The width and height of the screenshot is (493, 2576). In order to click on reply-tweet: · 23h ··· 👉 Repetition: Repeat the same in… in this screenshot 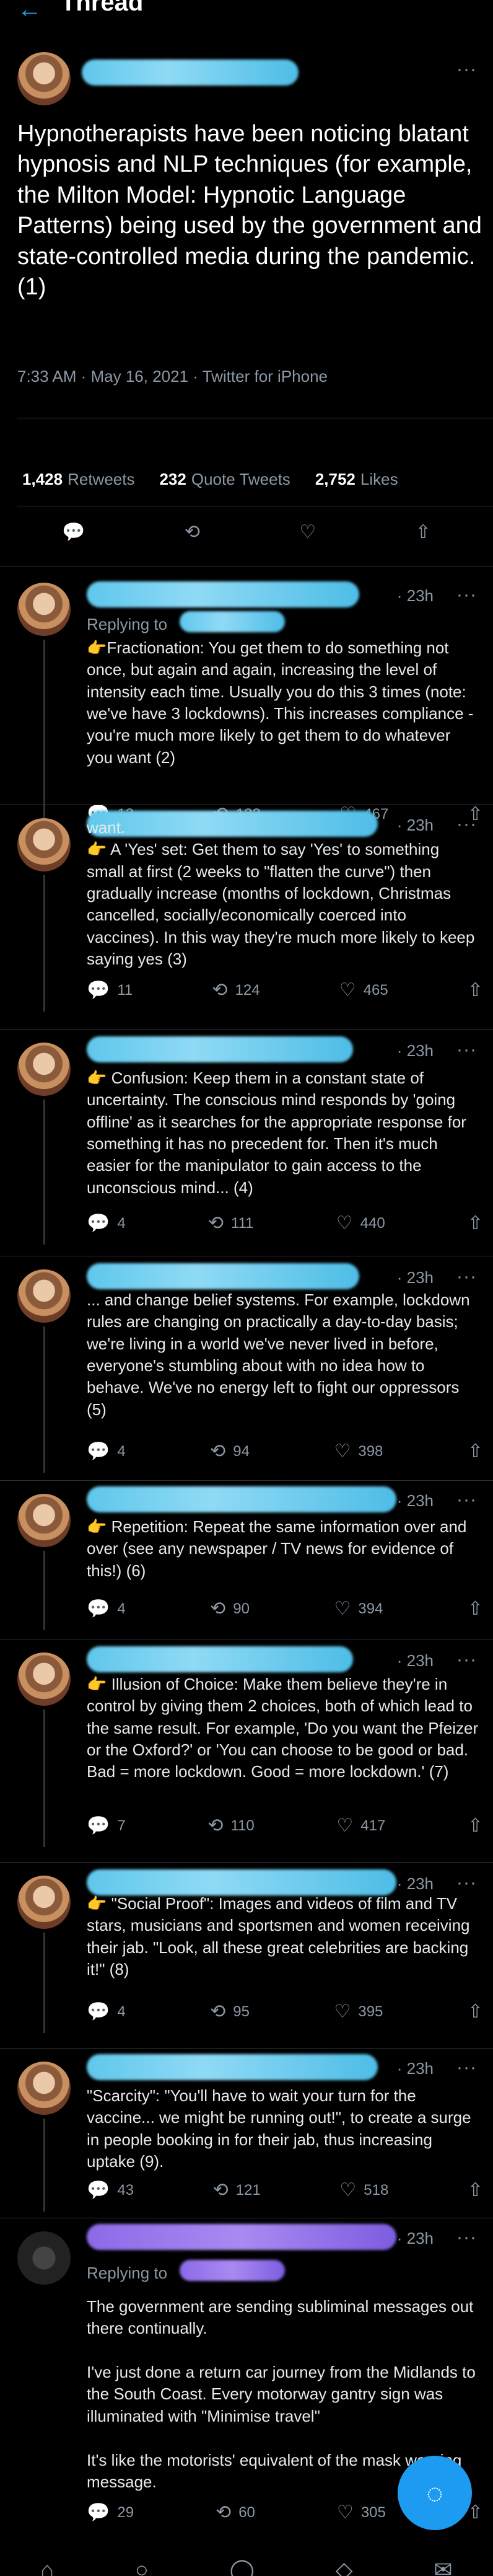, I will do `click(246, 1560)`.